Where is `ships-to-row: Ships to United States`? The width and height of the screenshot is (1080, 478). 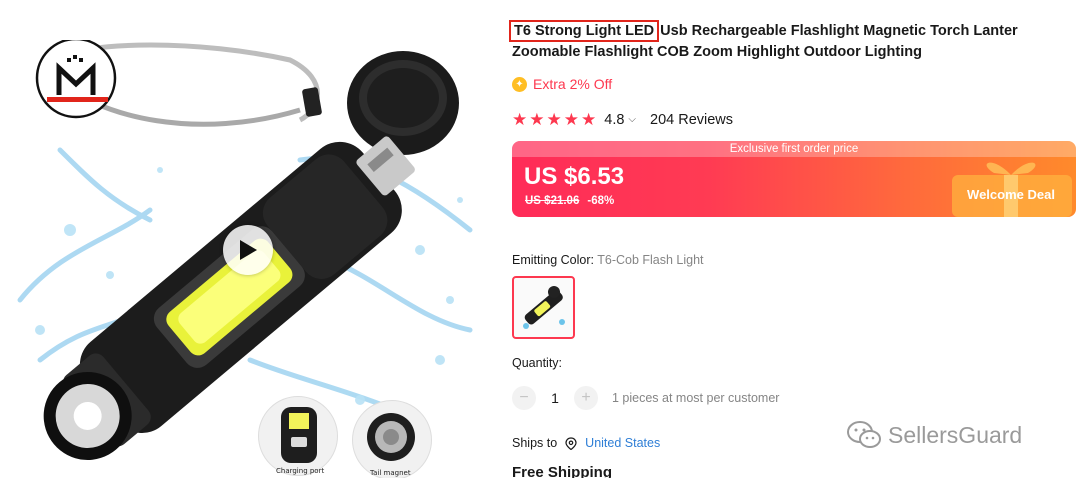 ships-to-row: Ships to United States is located at coordinates (586, 443).